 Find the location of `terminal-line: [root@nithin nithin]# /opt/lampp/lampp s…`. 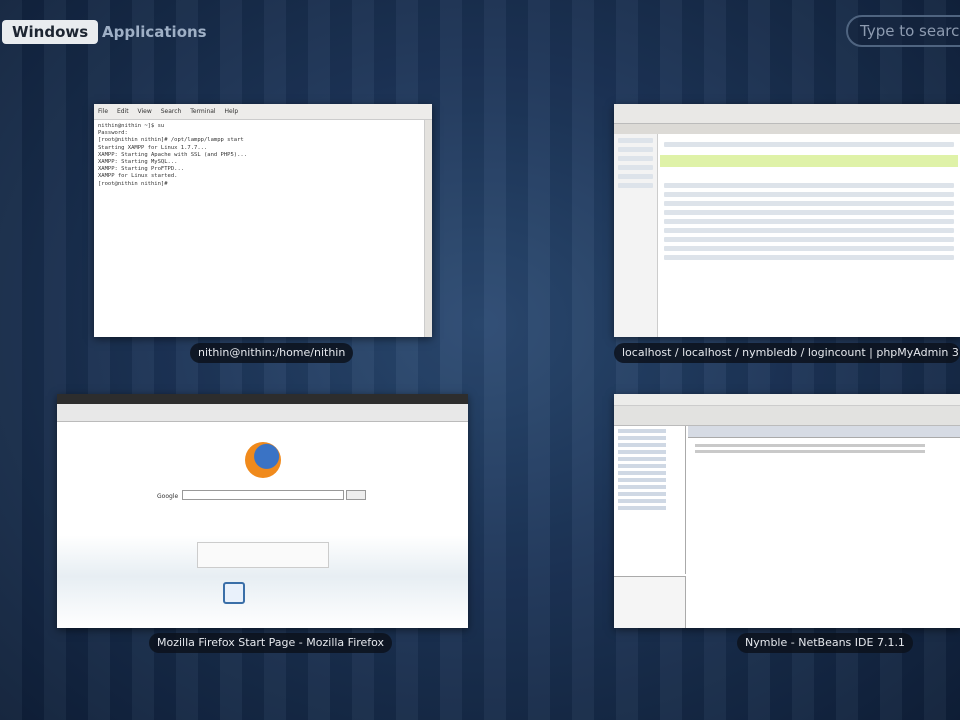

terminal-line: [root@nithin nithin]# /opt/lampp/lampp s… is located at coordinates (171, 140).